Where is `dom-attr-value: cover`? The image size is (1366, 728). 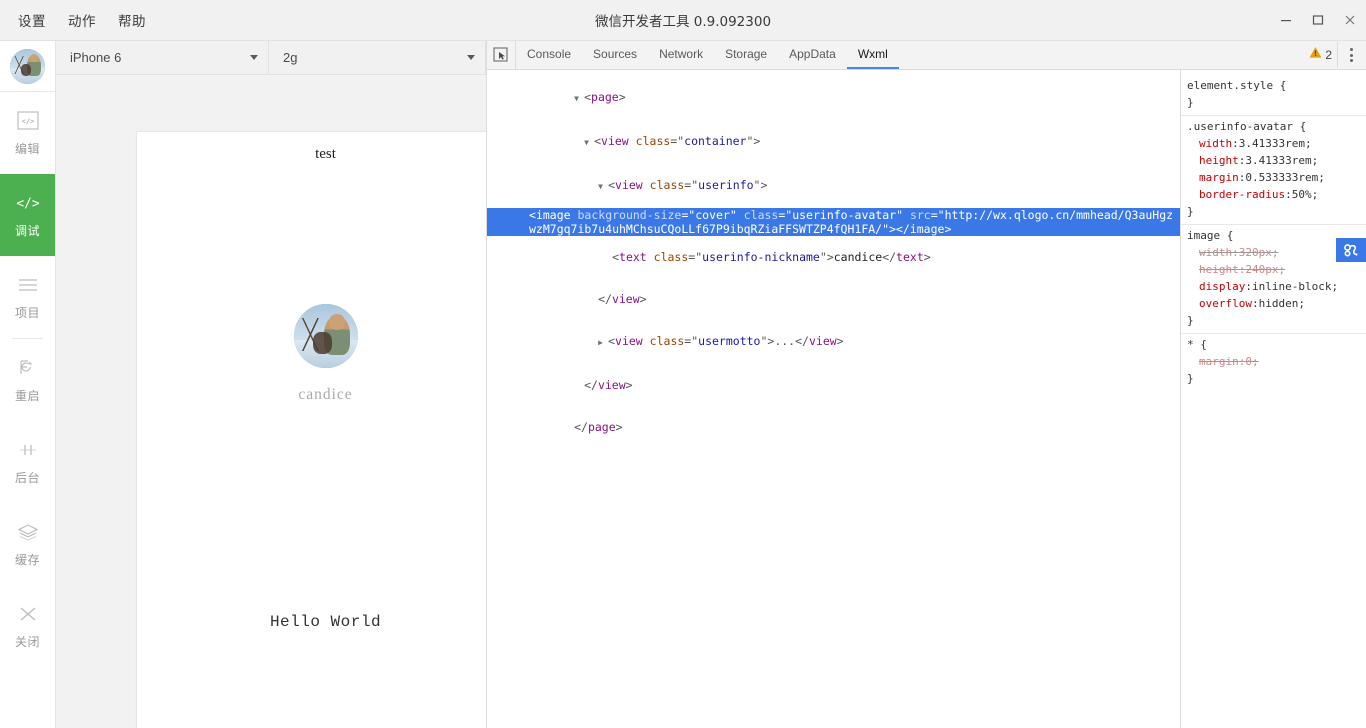
dom-attr-value: cover is located at coordinates (712, 215).